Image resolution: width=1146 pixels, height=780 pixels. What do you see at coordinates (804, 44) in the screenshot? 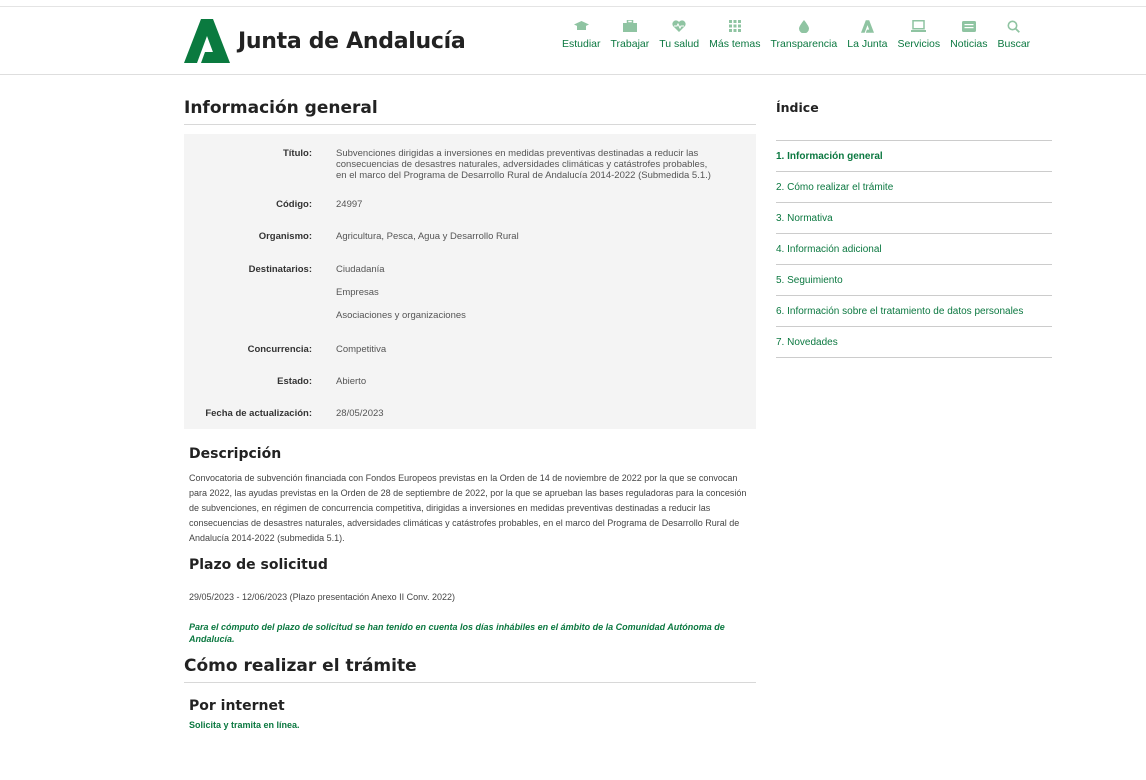
I see `nav-label: Transparencia` at bounding box center [804, 44].